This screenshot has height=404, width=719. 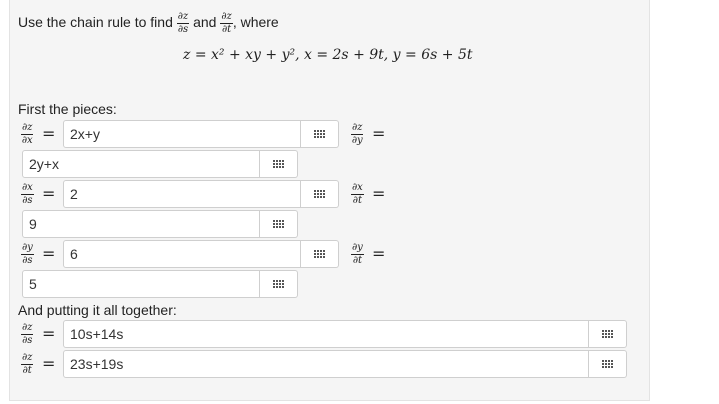 What do you see at coordinates (141, 284) in the screenshot?
I see `answer-field-dy-dt: 5` at bounding box center [141, 284].